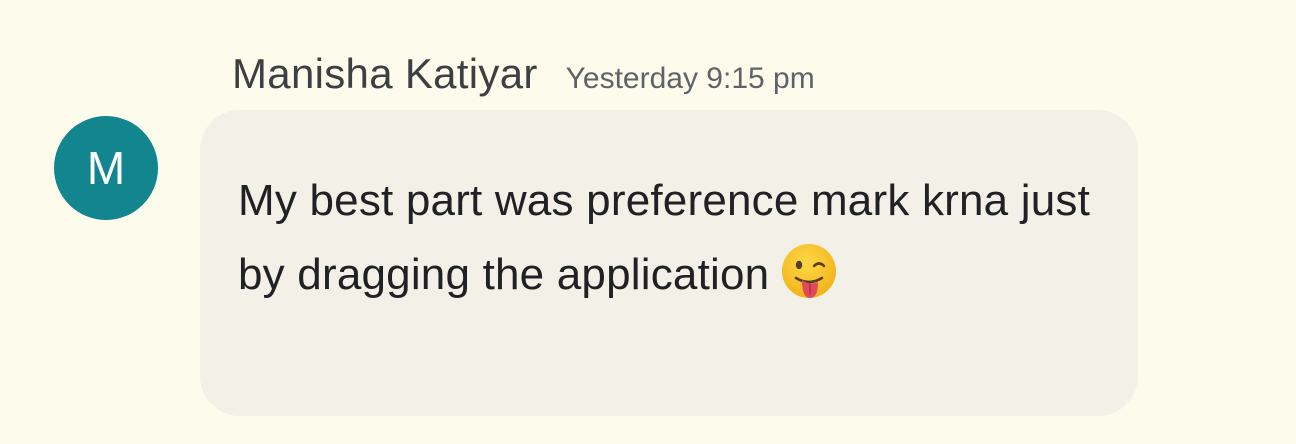 The width and height of the screenshot is (1296, 444). What do you see at coordinates (690, 78) in the screenshot?
I see `message-timestamp: Yesterday 9:15 pm` at bounding box center [690, 78].